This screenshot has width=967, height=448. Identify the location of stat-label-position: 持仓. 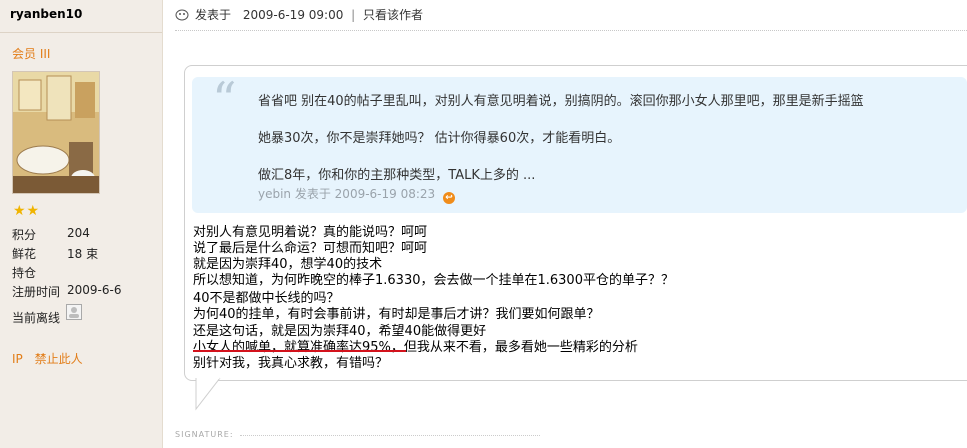
(24, 273).